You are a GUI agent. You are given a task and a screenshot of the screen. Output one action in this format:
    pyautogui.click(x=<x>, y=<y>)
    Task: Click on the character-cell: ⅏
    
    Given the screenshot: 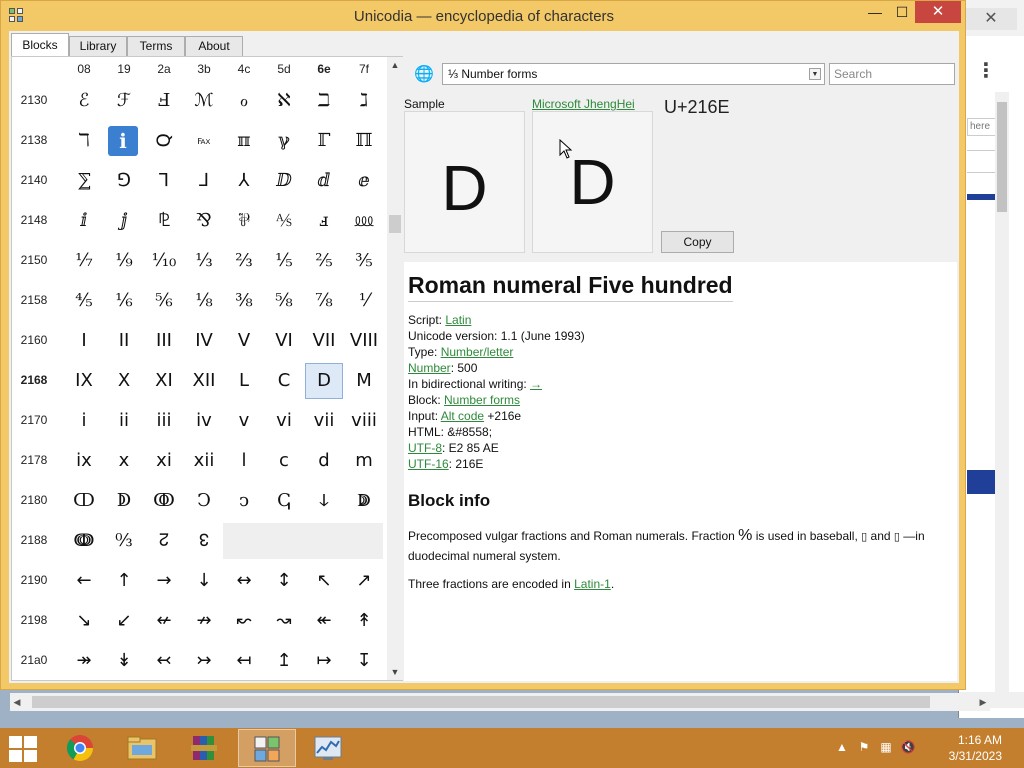 What is the action you would take?
    pyautogui.click(x=364, y=221)
    